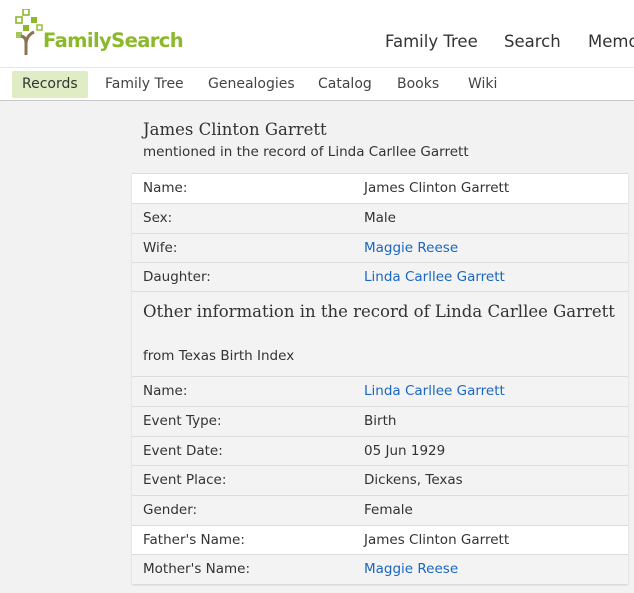  Describe the element at coordinates (160, 248) in the screenshot. I see `detail-label: Wife:` at that location.